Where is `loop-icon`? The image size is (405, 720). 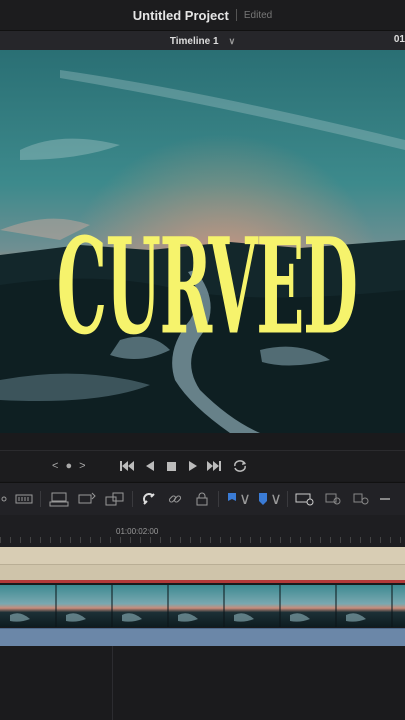
loop-icon is located at coordinates (240, 466).